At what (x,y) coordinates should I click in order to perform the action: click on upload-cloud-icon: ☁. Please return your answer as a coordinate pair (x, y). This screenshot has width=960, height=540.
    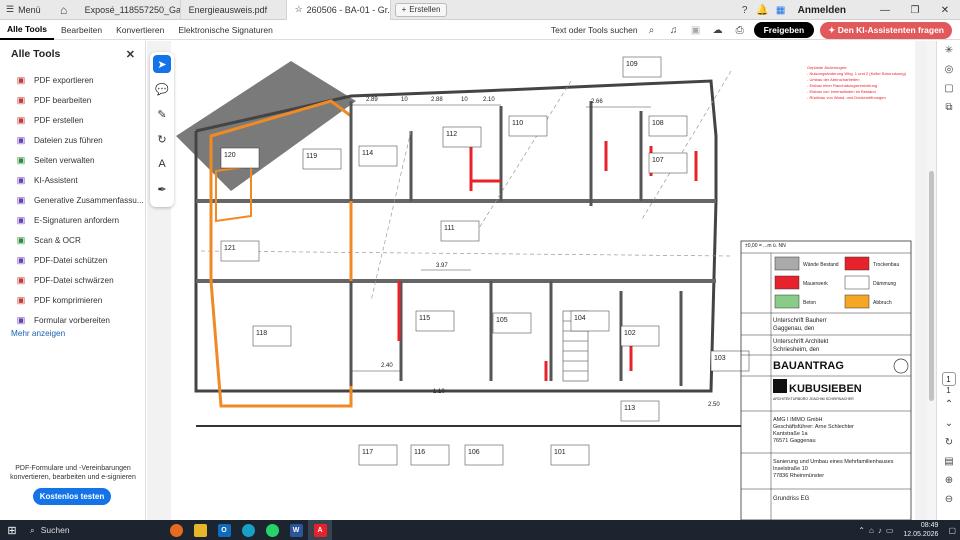
    Looking at the image, I should click on (718, 30).